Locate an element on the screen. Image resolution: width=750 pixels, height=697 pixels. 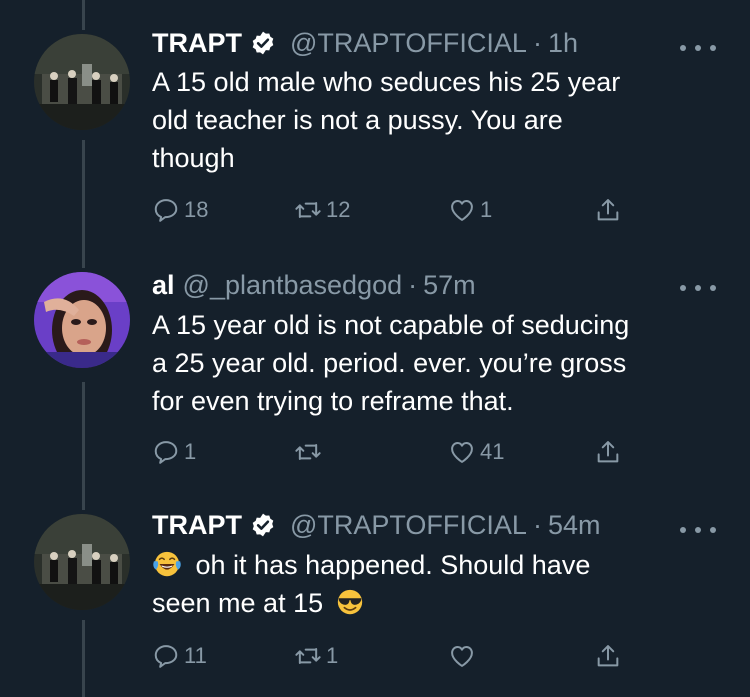
face-with-tears-of-joy-icon is located at coordinates (167, 564).